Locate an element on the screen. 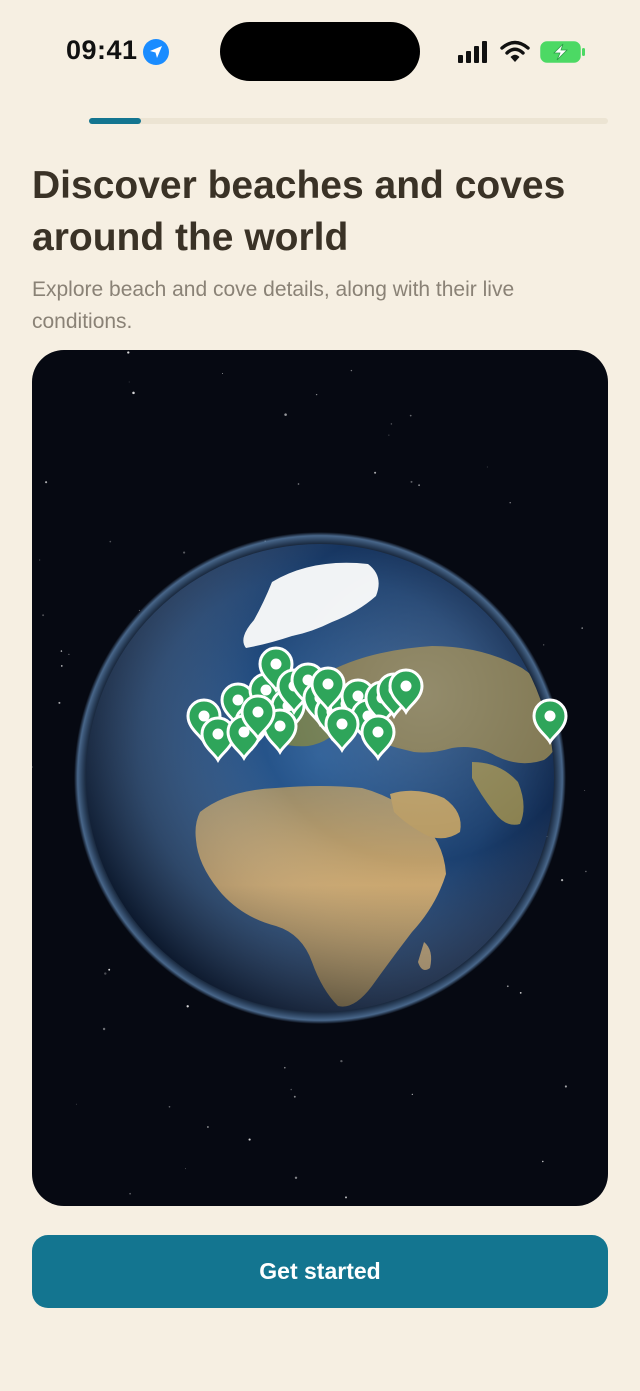  get-started-button: Get started is located at coordinates (320, 1271).